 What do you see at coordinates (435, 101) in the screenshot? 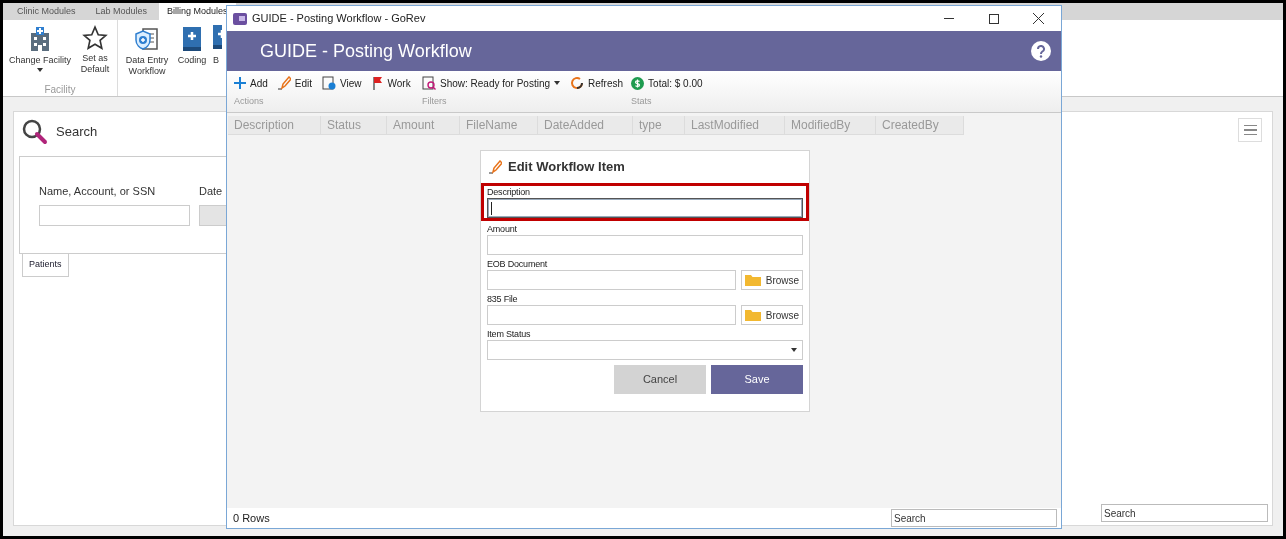
I see `toolbar-group-label: Filters` at bounding box center [435, 101].